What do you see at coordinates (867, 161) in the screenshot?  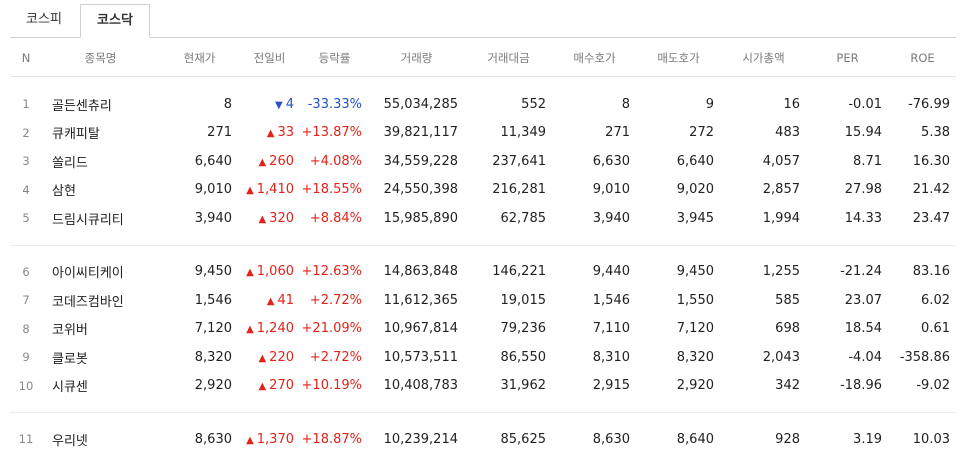 I see `per-cell: 8.71` at bounding box center [867, 161].